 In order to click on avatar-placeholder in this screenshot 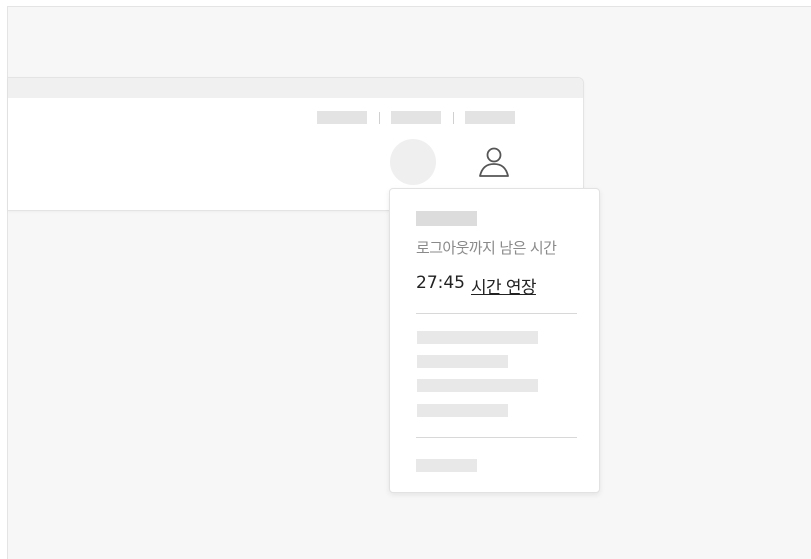, I will do `click(413, 162)`.